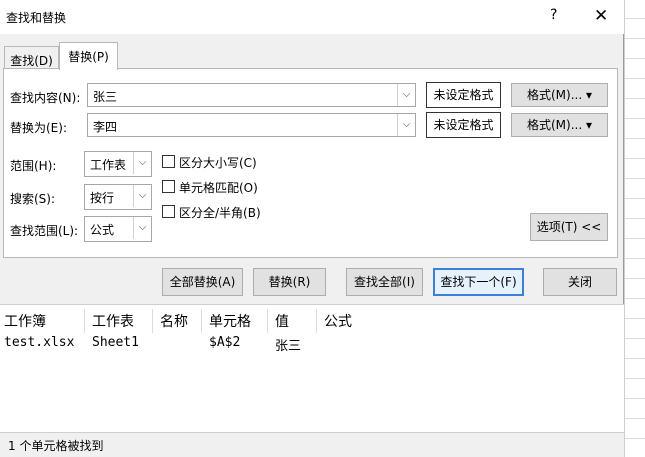 This screenshot has height=457, width=645. I want to click on scope-select: 工作表 ⌵, so click(118, 164).